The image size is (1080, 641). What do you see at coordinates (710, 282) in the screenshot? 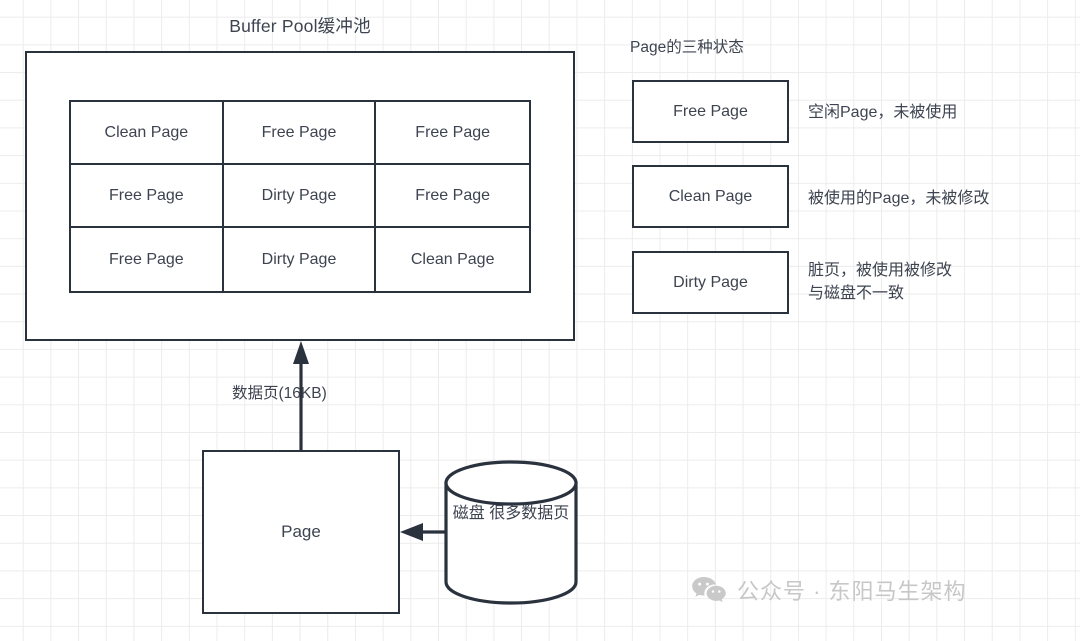
I see `legend-box-dirty-page: Dirty Page` at bounding box center [710, 282].